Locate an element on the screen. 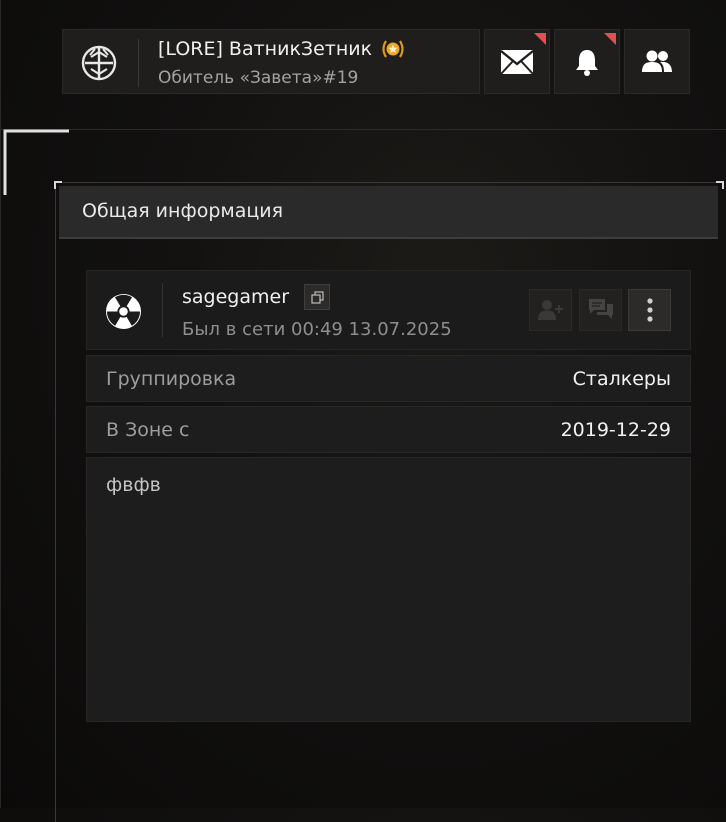 Image resolution: width=726 pixels, height=822 pixels. header-divider is located at coordinates (363, 129).